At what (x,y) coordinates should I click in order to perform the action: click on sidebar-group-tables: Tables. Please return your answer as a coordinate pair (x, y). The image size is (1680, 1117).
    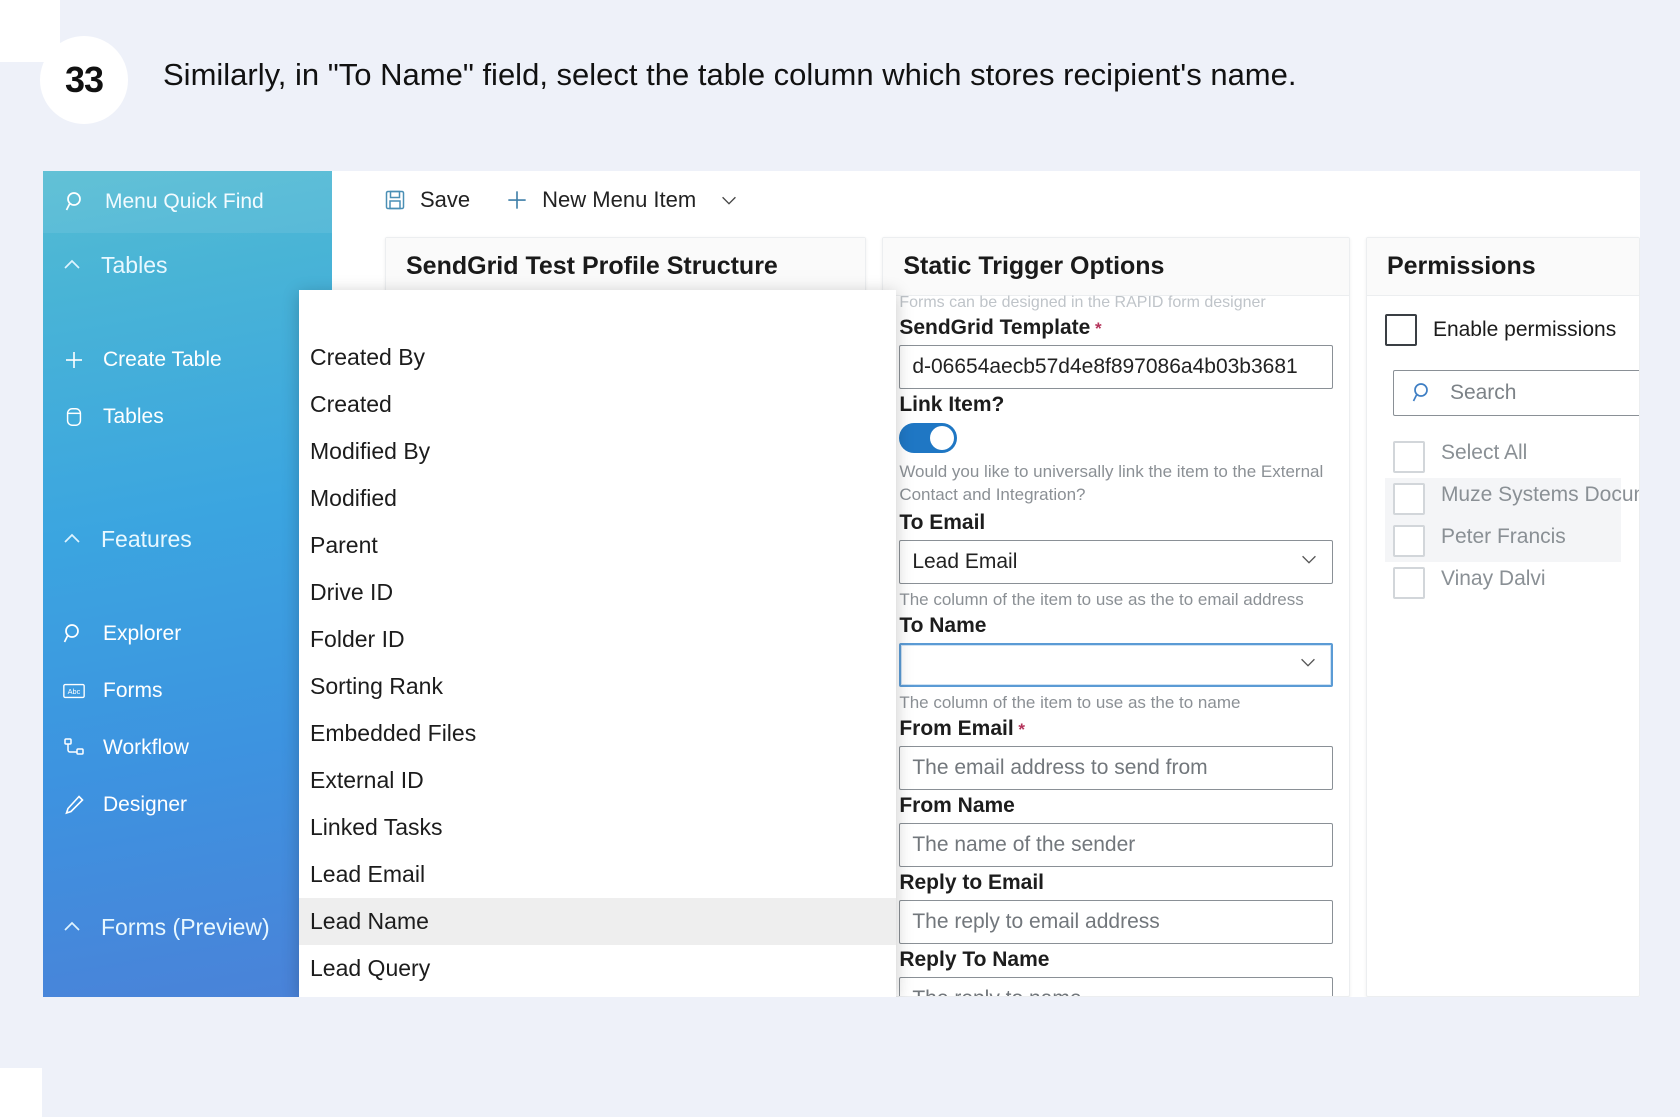
    Looking at the image, I should click on (187, 265).